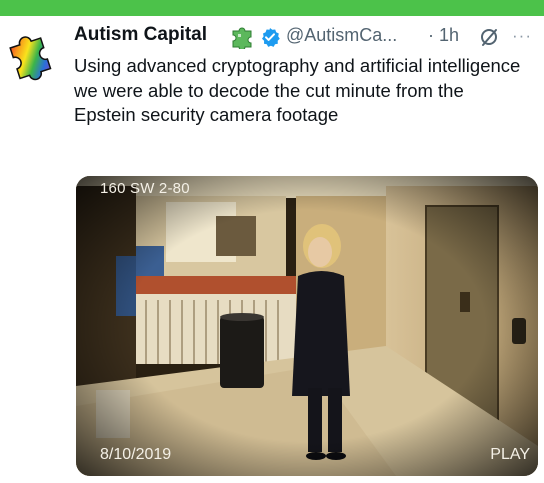 This screenshot has height=483, width=544. I want to click on tweet-header: Autism Capital @AutismCa... · 1h ···, so click(307, 37).